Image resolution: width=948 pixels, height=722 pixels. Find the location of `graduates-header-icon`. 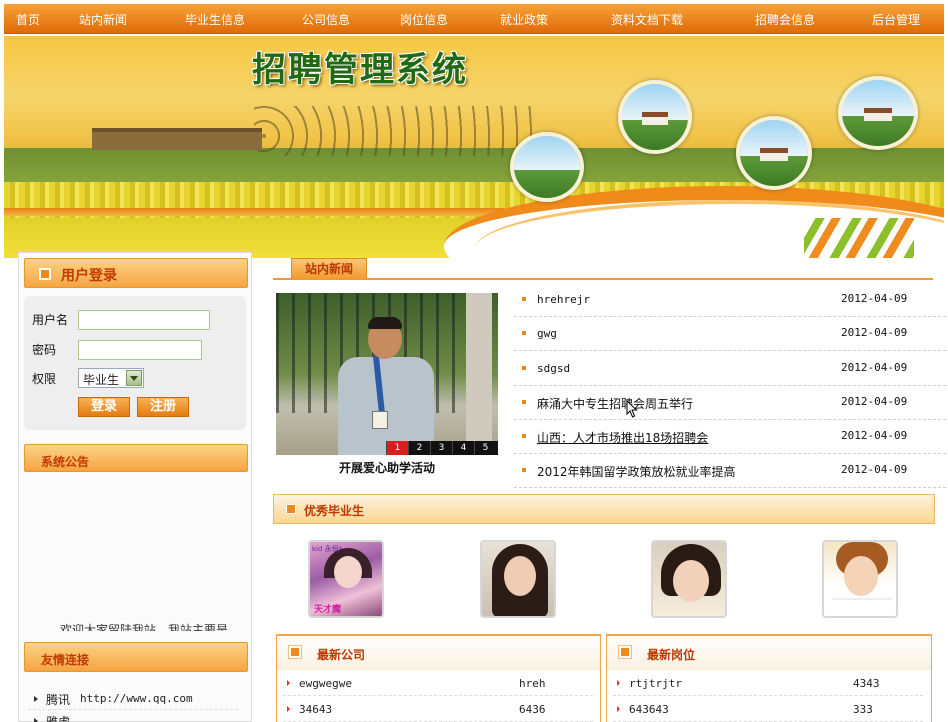

graduates-header-icon is located at coordinates (291, 509).